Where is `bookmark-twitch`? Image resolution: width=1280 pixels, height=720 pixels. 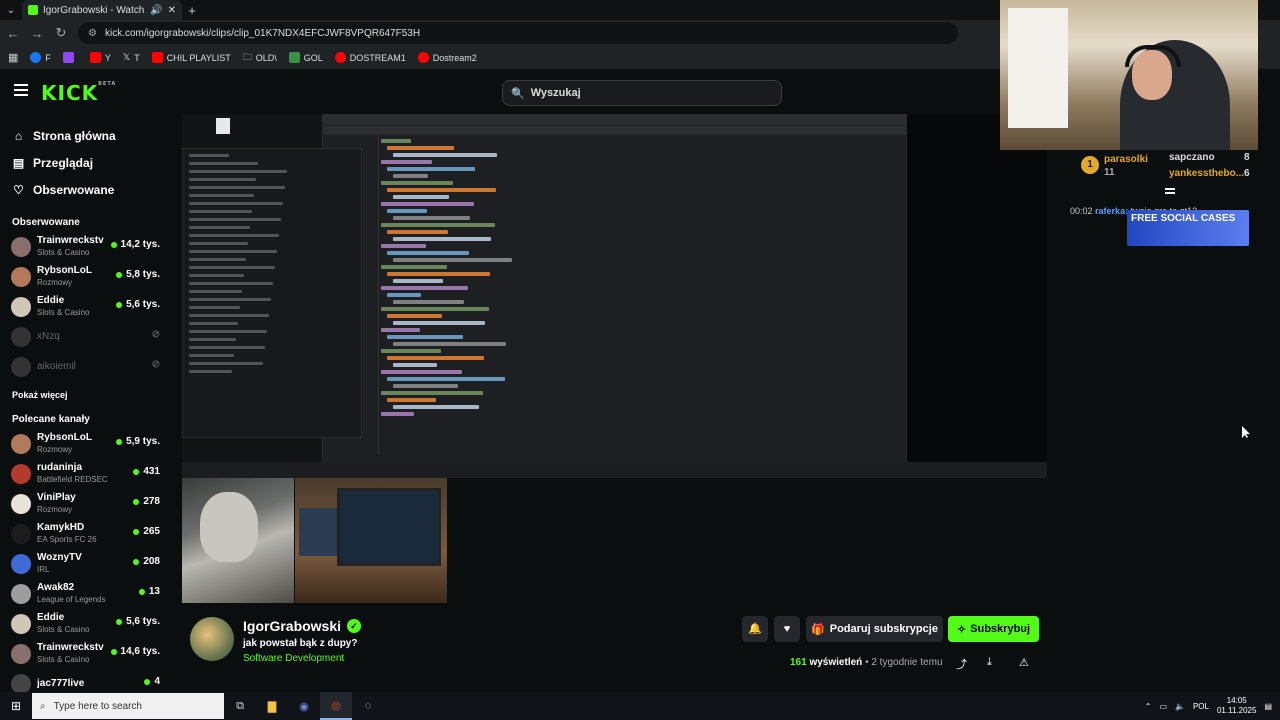 bookmark-twitch is located at coordinates (70, 57).